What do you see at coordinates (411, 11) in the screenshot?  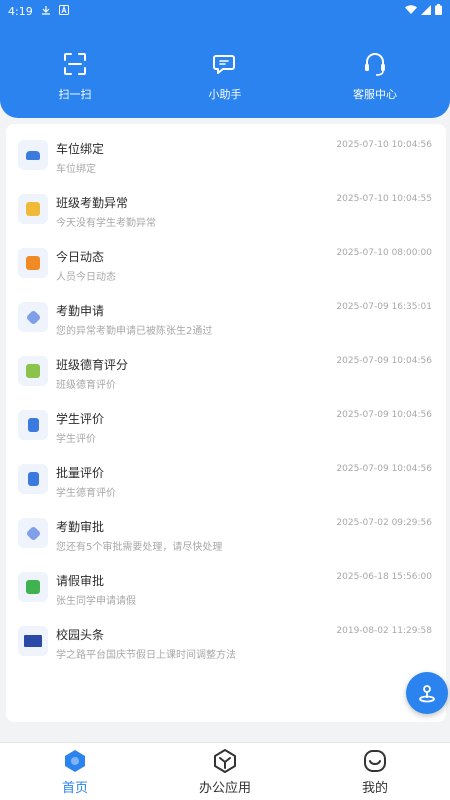 I see `wifi-icon` at bounding box center [411, 11].